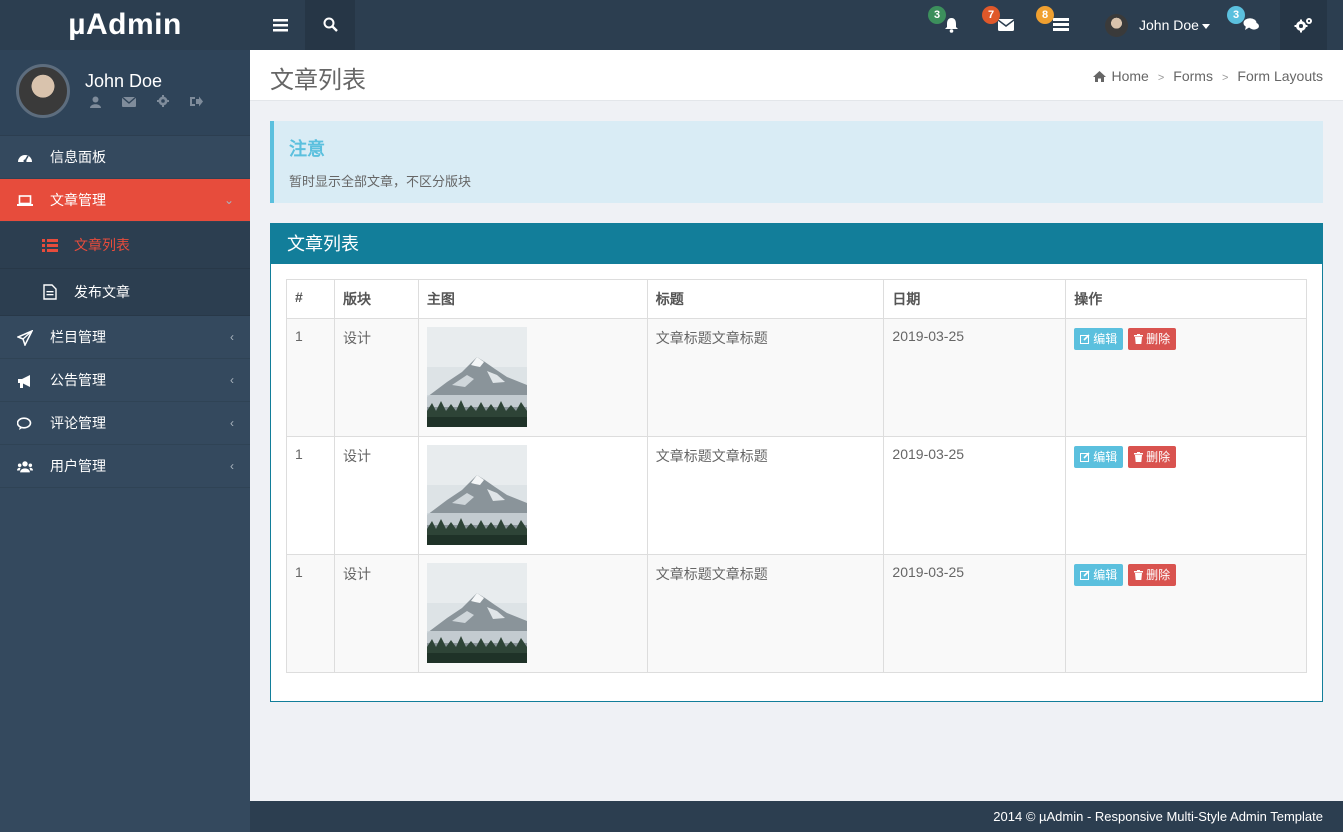 The height and width of the screenshot is (832, 1343). Describe the element at coordinates (125, 466) in the screenshot. I see `sidebar-item-users: 用户管理 ‹` at that location.